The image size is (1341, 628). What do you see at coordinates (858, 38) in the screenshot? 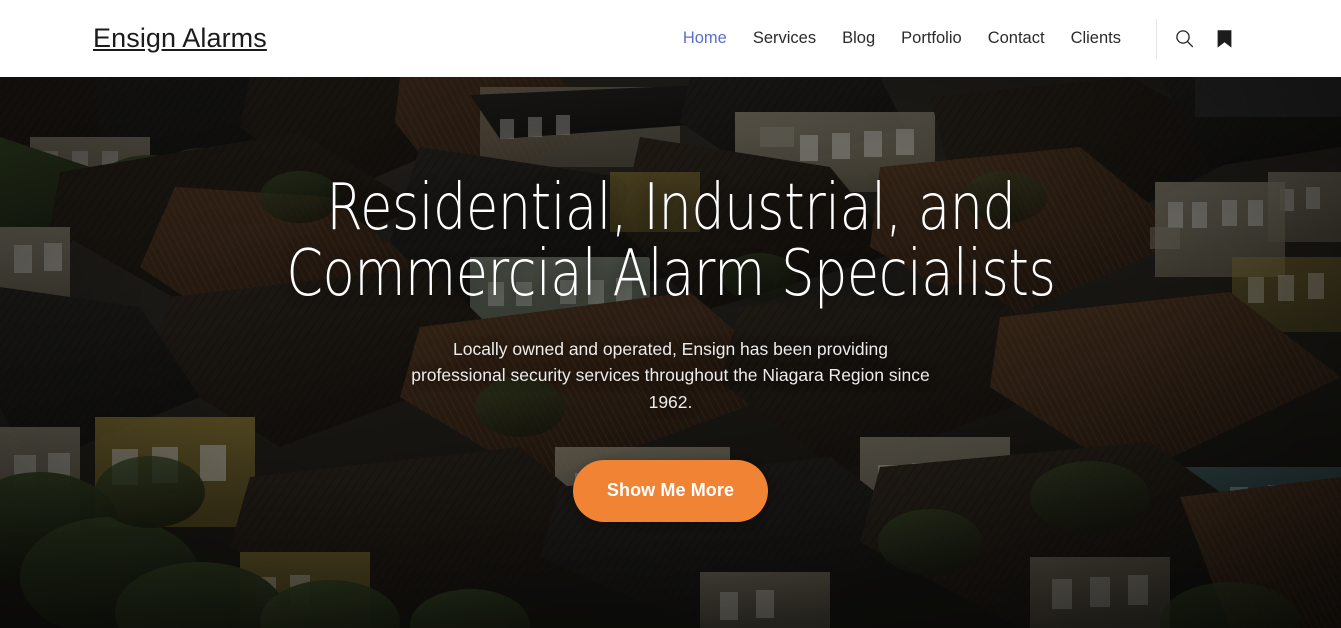
I see `nav-item-blog: Blog` at bounding box center [858, 38].